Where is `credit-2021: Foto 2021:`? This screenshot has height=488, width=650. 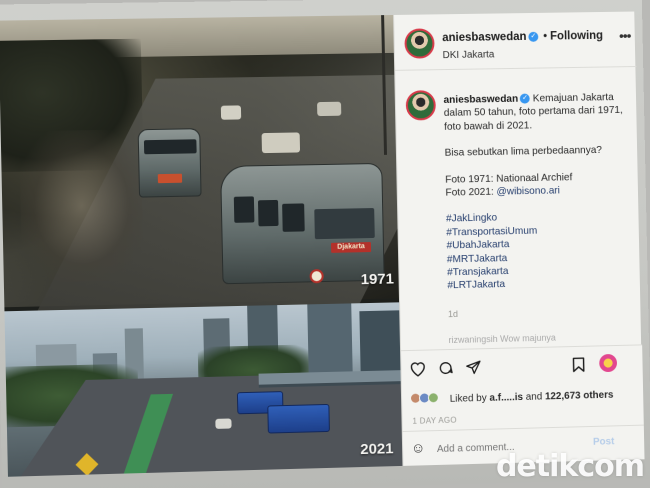 credit-2021: Foto 2021: is located at coordinates (471, 192).